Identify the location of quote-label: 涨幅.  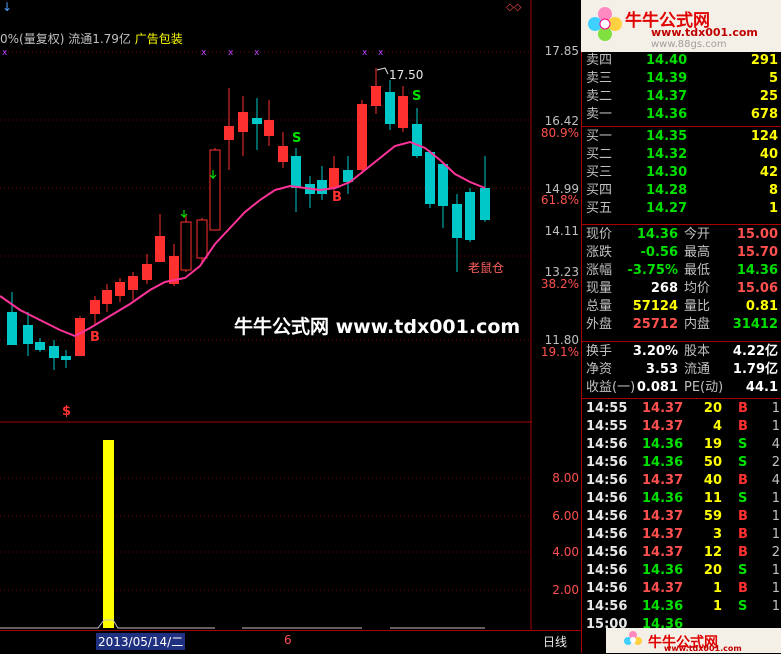
(599, 270).